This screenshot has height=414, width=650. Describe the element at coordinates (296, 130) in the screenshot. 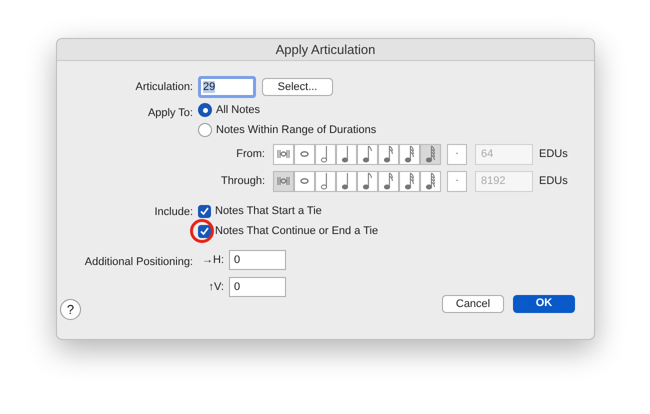

I see `radio-label: Notes Within Range of Durations` at that location.